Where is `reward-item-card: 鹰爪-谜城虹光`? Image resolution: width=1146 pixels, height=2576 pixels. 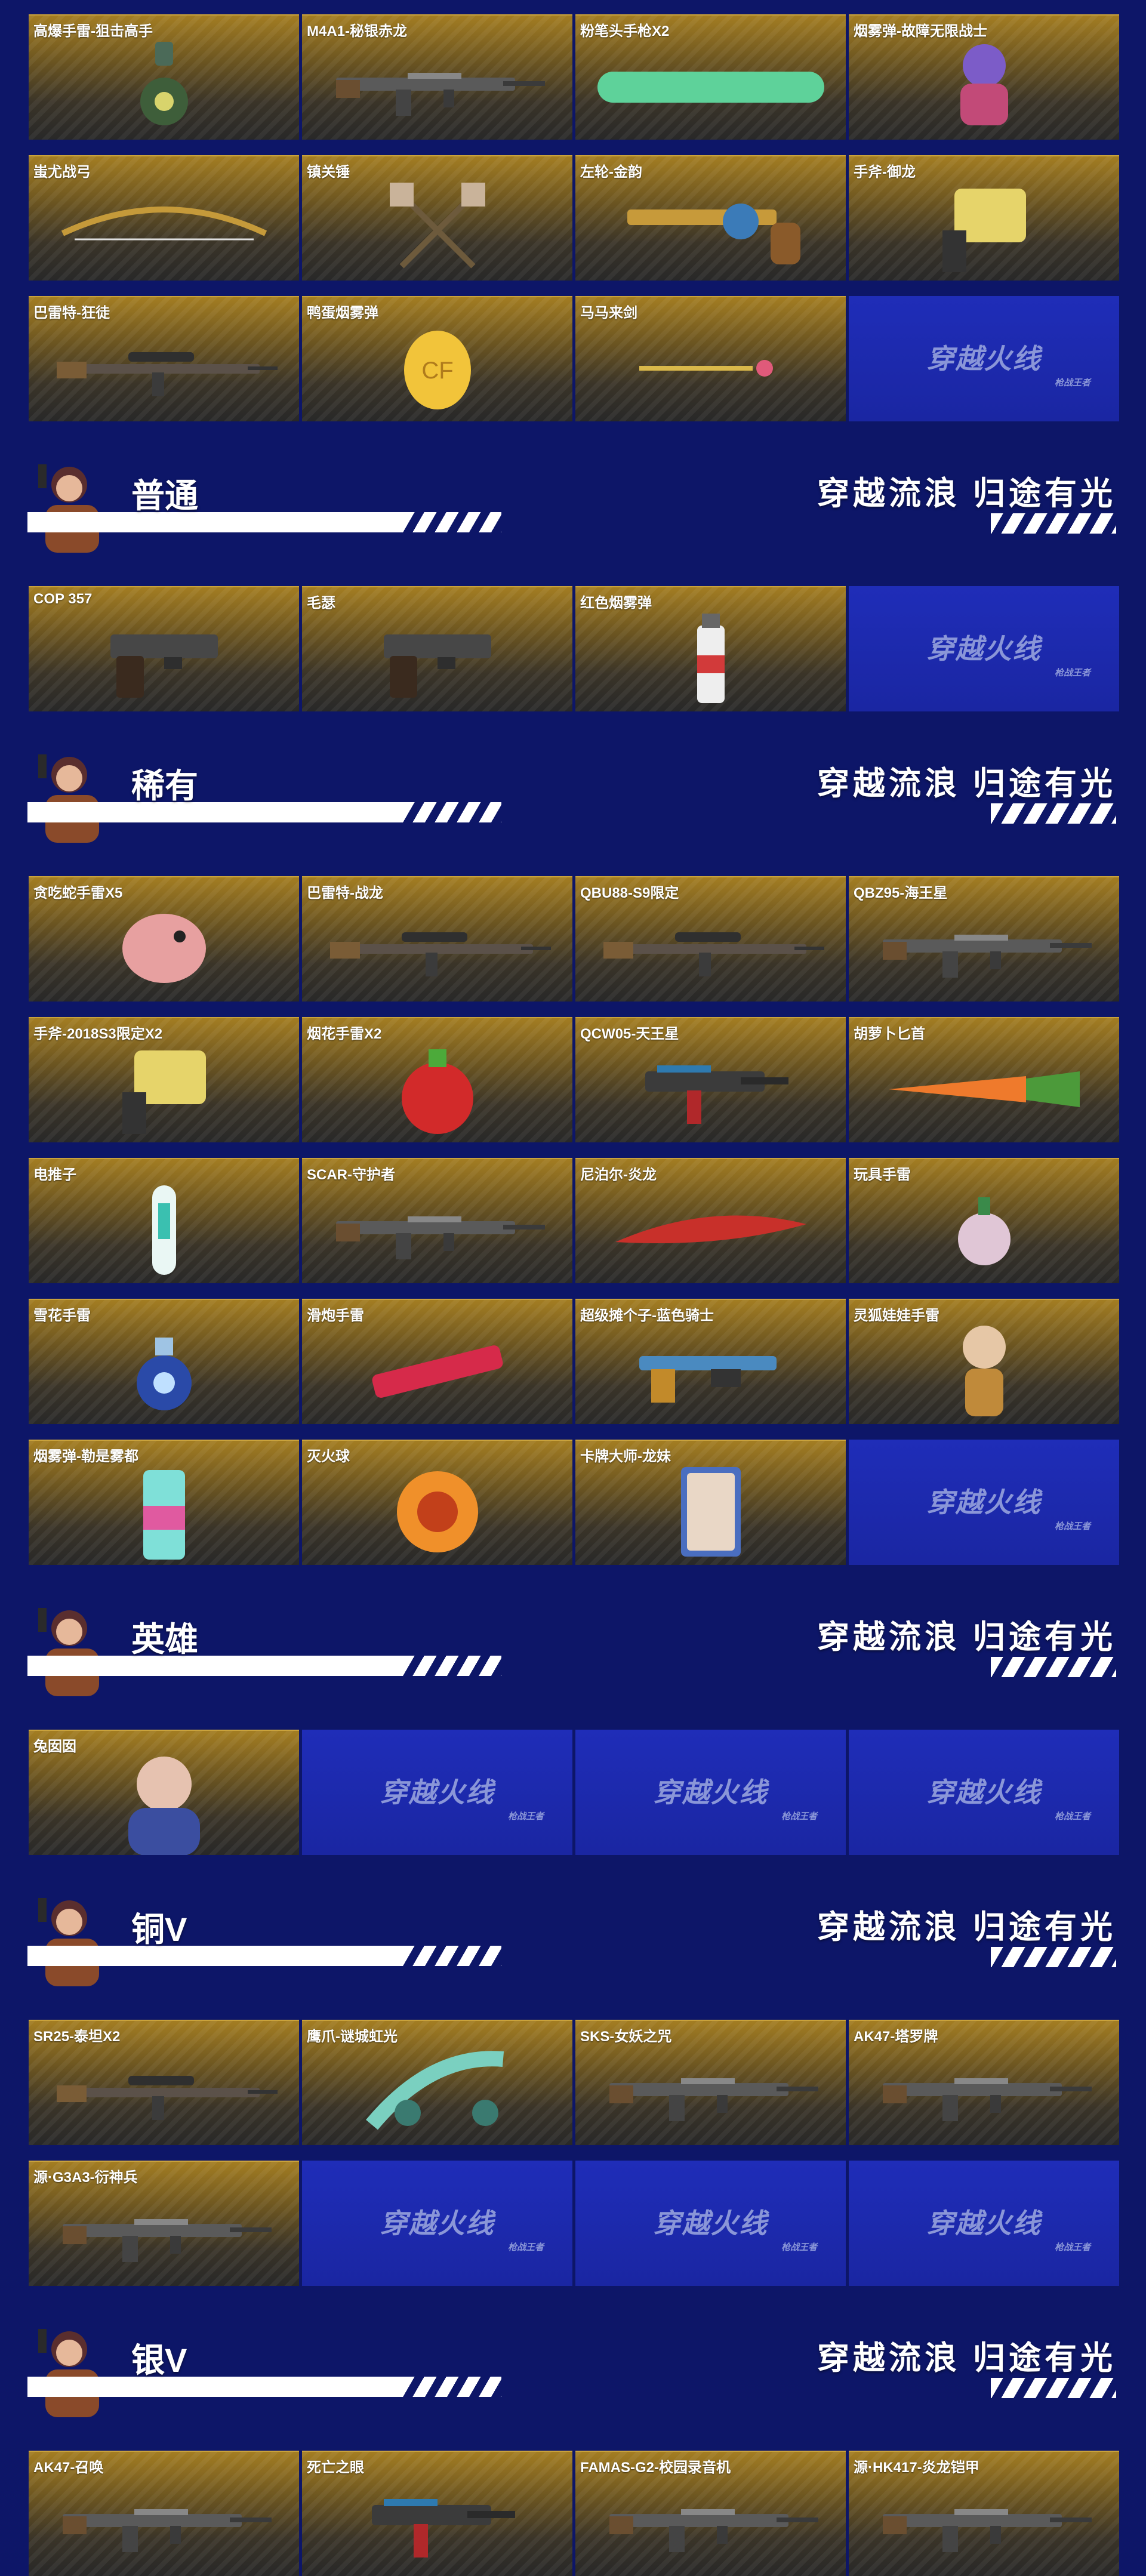
reward-item-card: 鹰爪-谜城虹光 is located at coordinates (437, 2082).